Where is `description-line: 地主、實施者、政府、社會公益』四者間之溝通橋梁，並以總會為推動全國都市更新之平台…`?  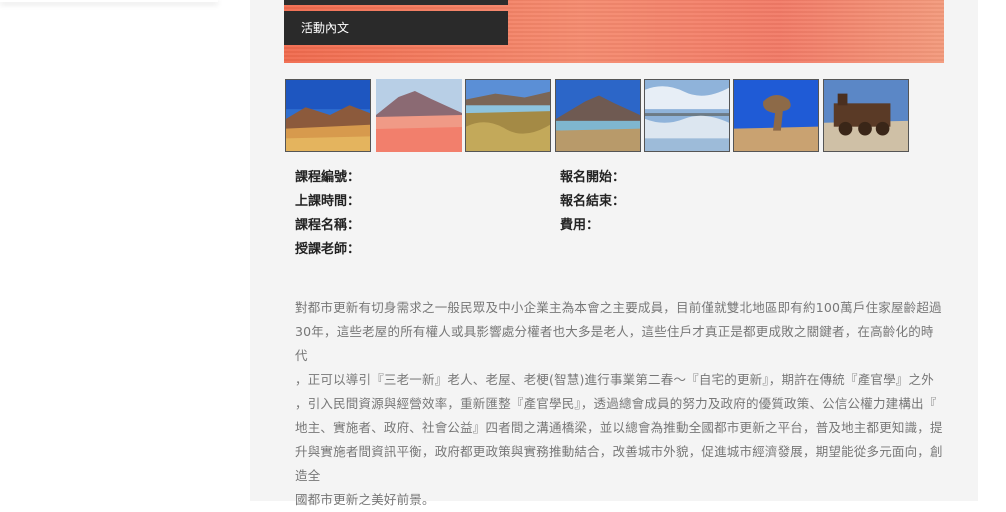
description-line: 地主、實施者、政府、社會公益』四者間之溝通橋梁，並以總會為推動全國都市更新之平台… is located at coordinates (619, 427).